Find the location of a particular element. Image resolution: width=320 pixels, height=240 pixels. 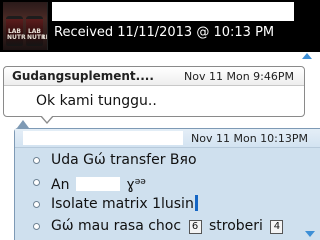

emoji-placeholder-icon: 6 is located at coordinates (195, 227).